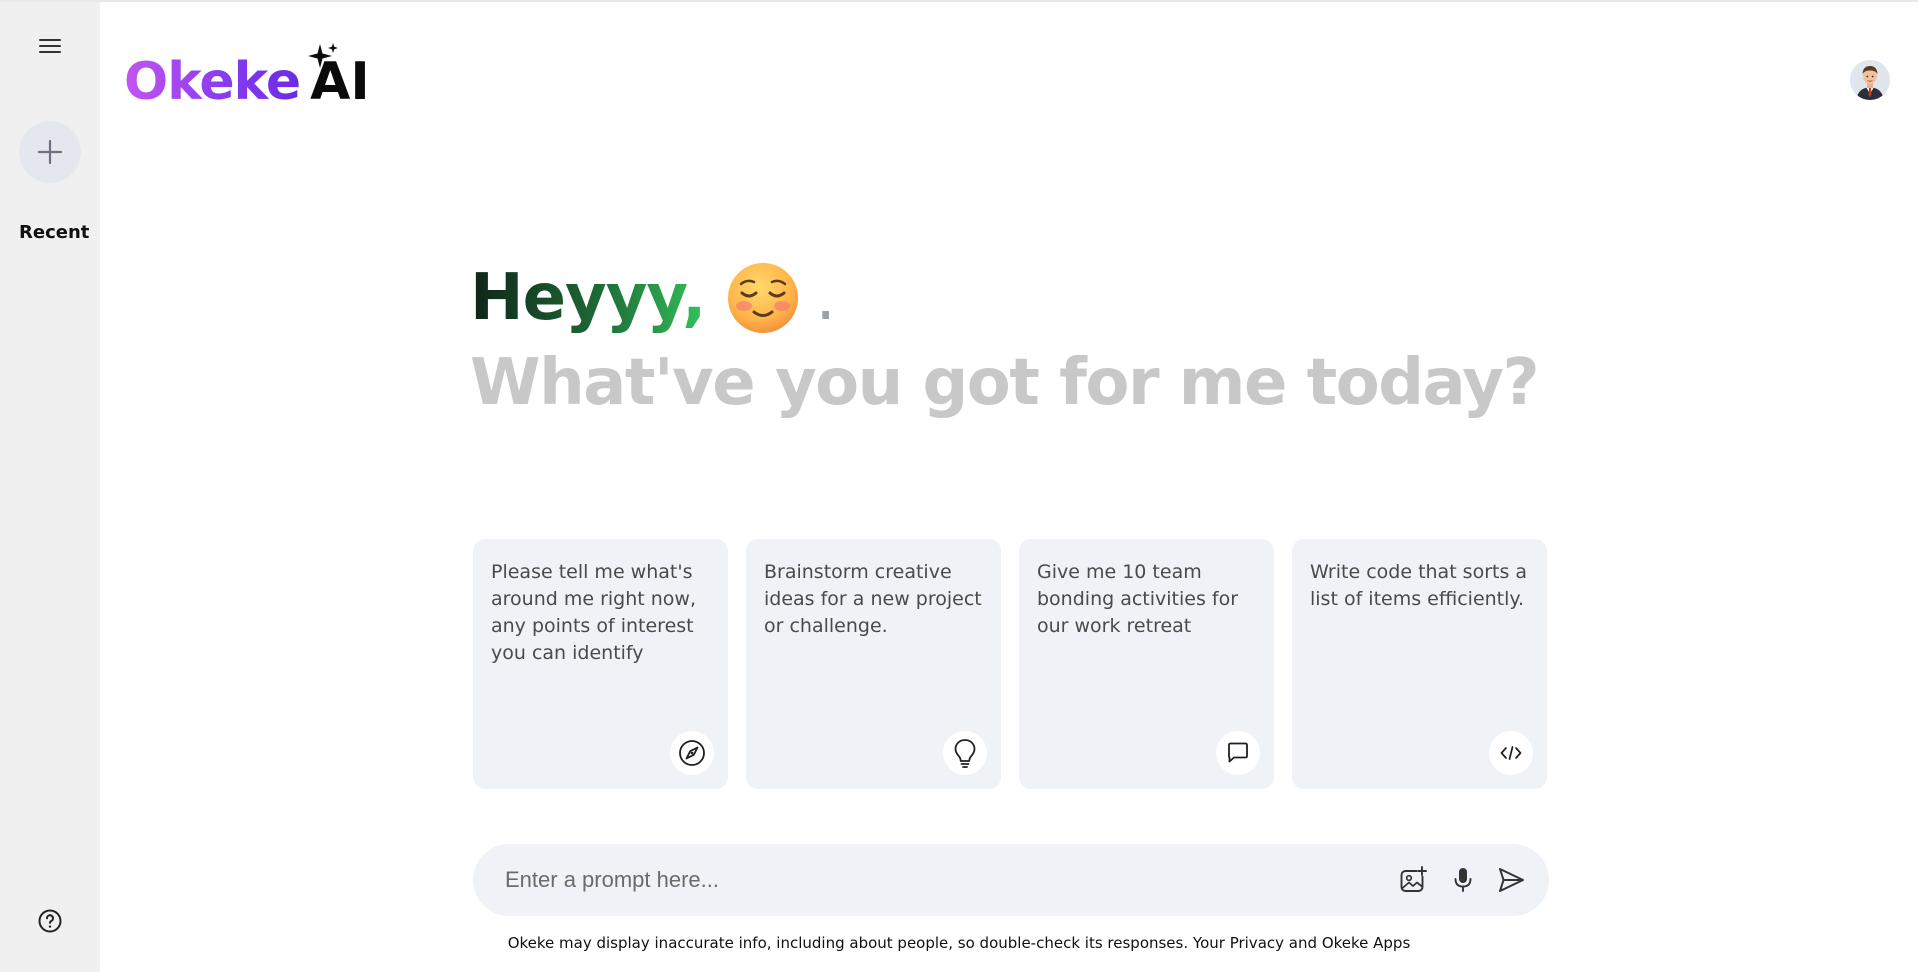 The image size is (1918, 972). I want to click on microphone-icon, so click(1463, 880).